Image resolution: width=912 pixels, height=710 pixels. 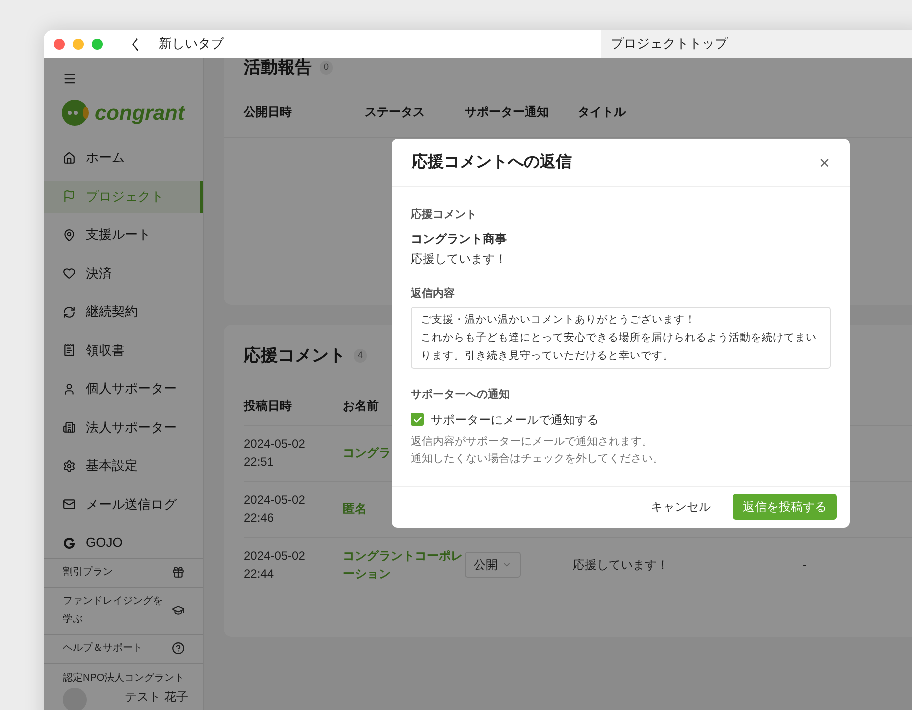 I want to click on graduation-cap-icon, so click(x=178, y=610).